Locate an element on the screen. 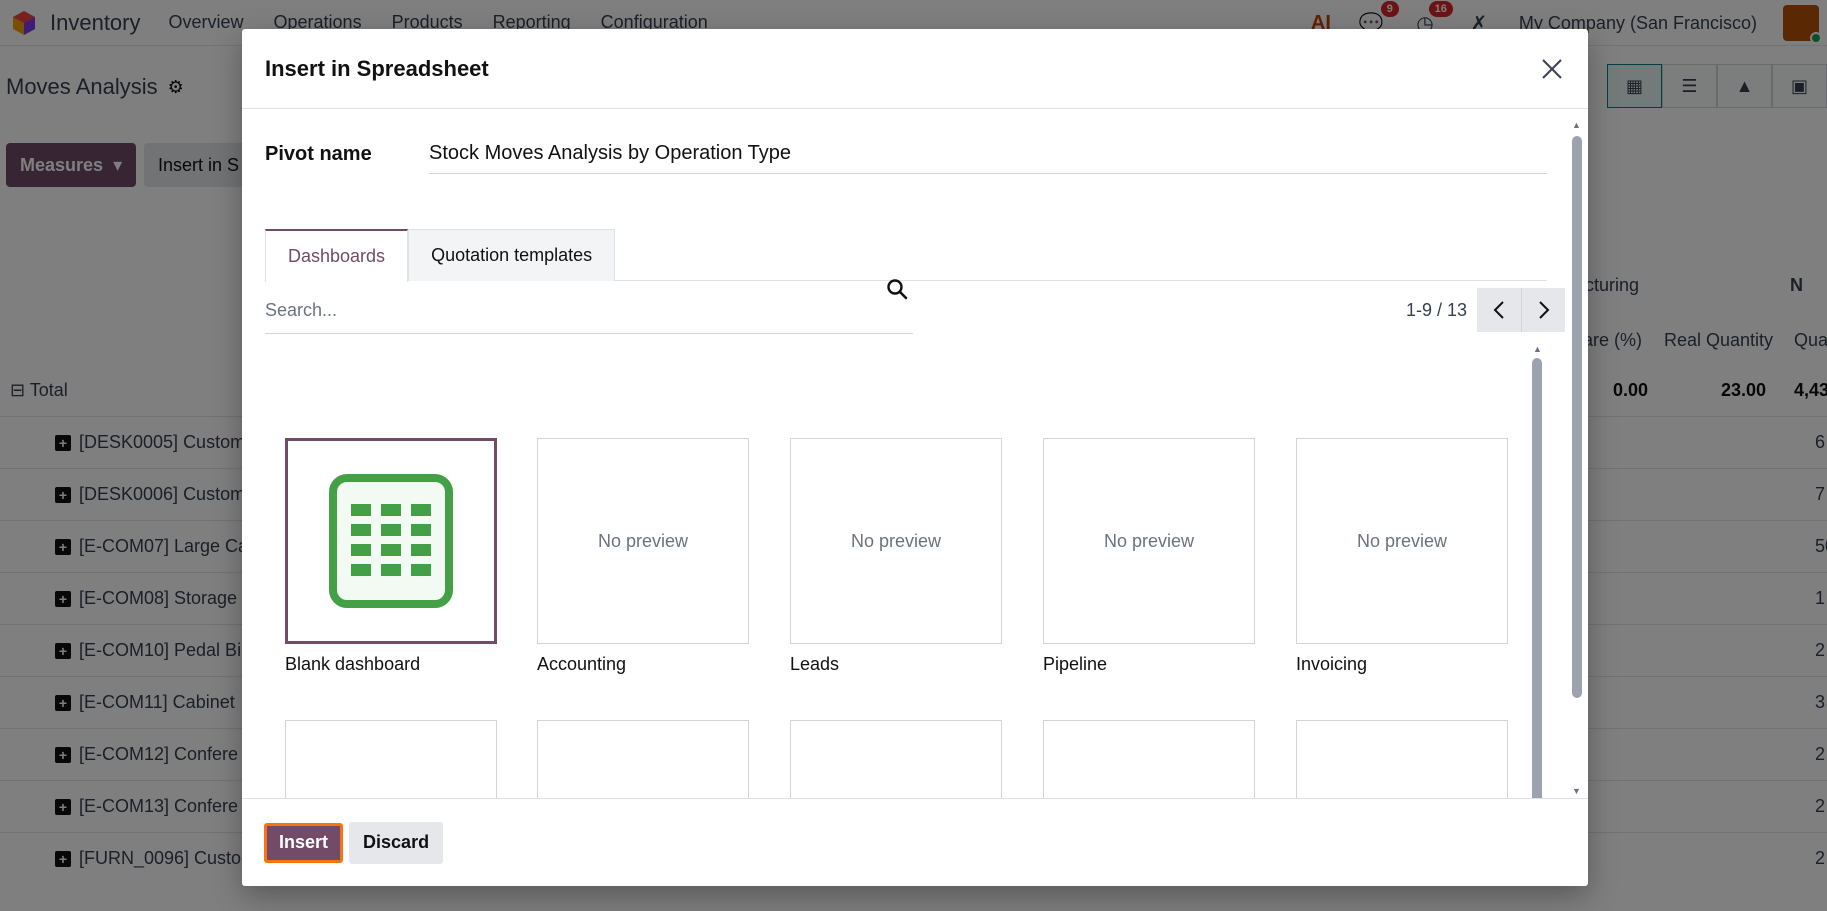 The image size is (1827, 911). close-icon is located at coordinates (1552, 69).